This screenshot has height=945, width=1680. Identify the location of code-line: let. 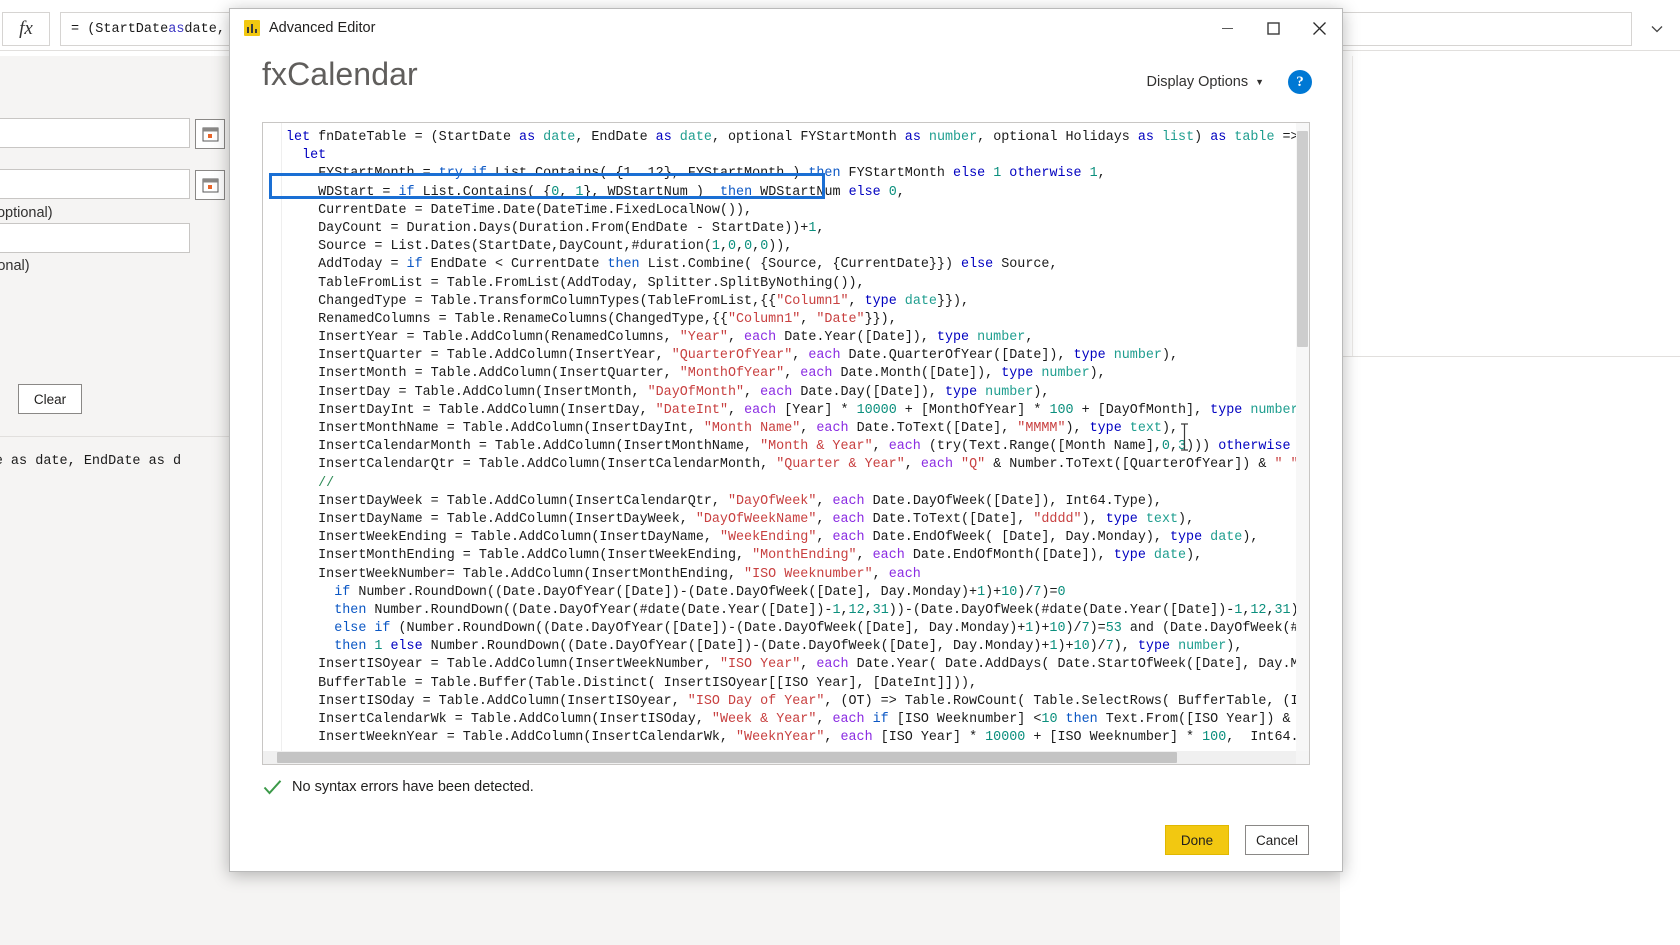
(314, 156).